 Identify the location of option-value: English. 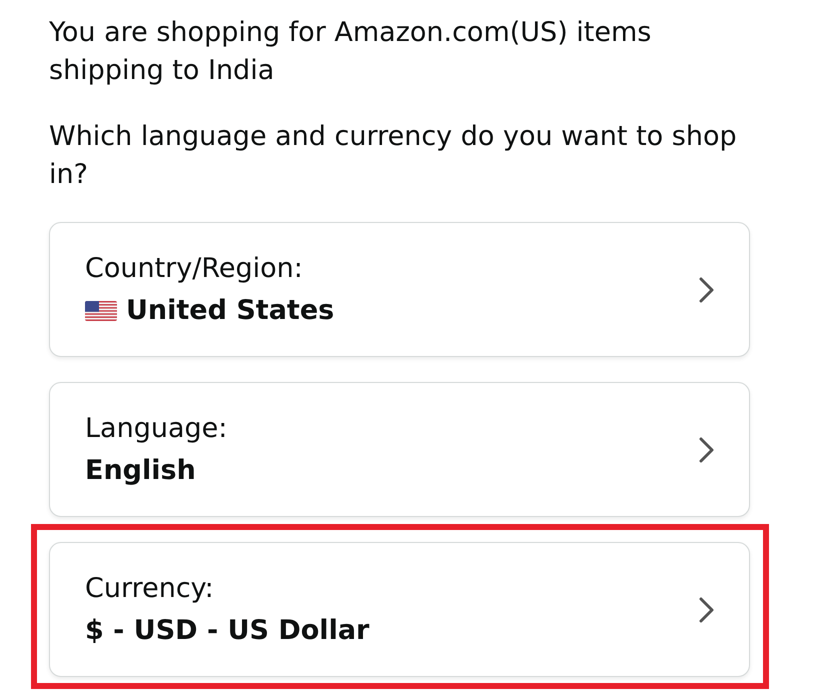
(140, 471).